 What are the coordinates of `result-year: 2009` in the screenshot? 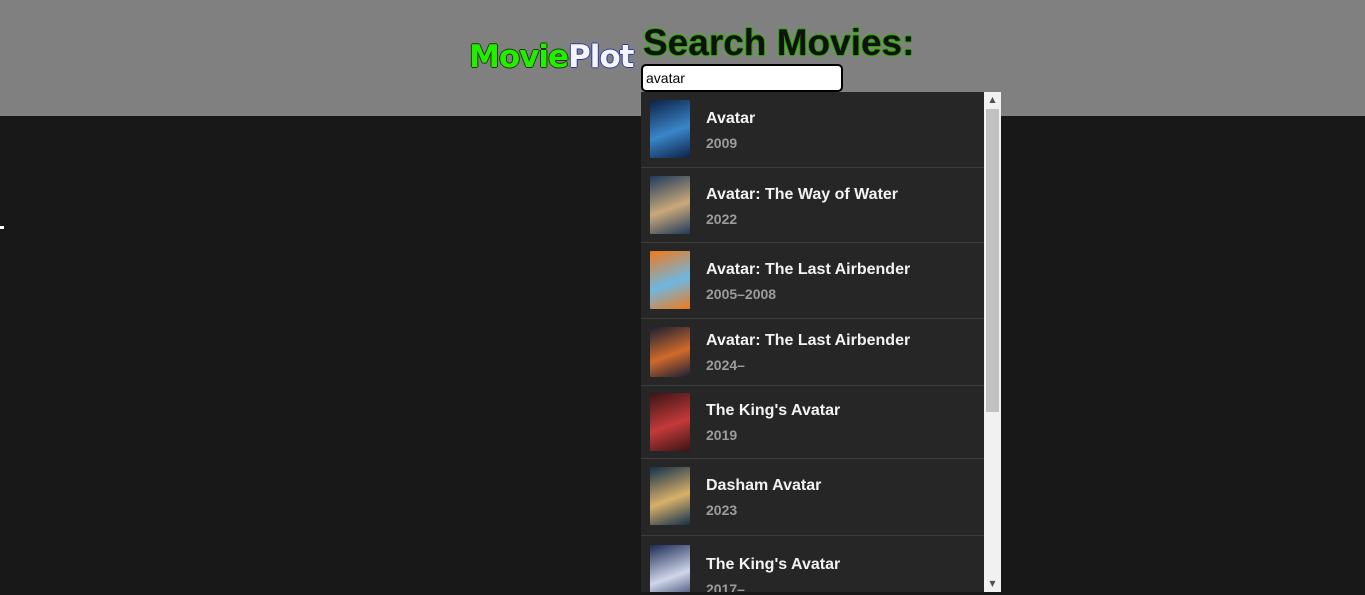 It's located at (722, 143).